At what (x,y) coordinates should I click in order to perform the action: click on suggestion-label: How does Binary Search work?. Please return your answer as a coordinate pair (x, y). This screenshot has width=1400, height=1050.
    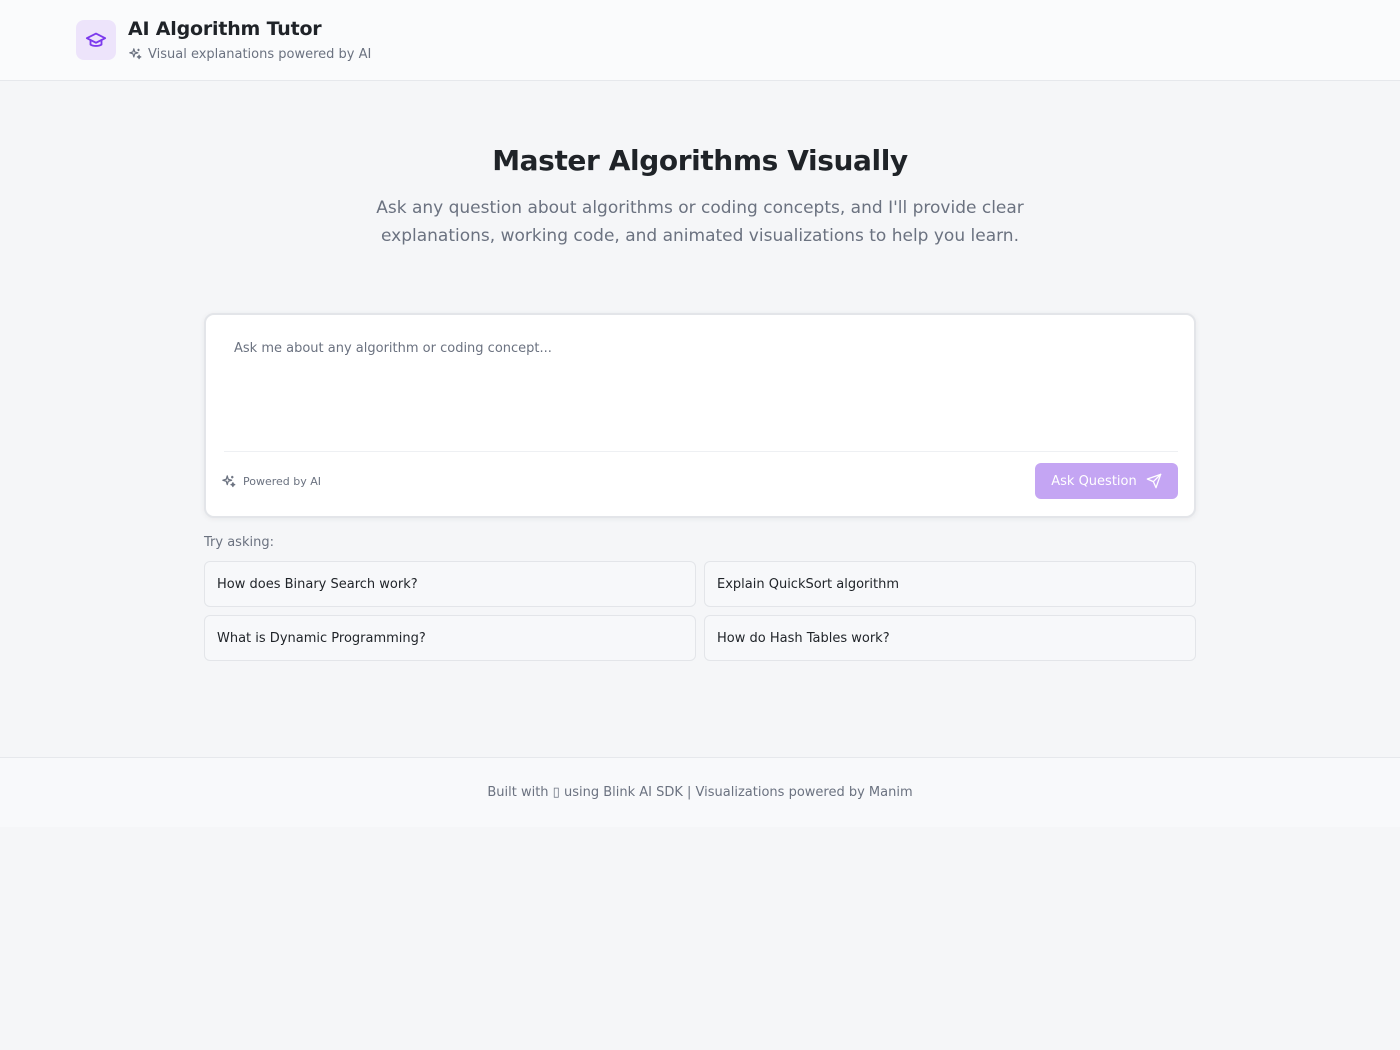
    Looking at the image, I should click on (317, 584).